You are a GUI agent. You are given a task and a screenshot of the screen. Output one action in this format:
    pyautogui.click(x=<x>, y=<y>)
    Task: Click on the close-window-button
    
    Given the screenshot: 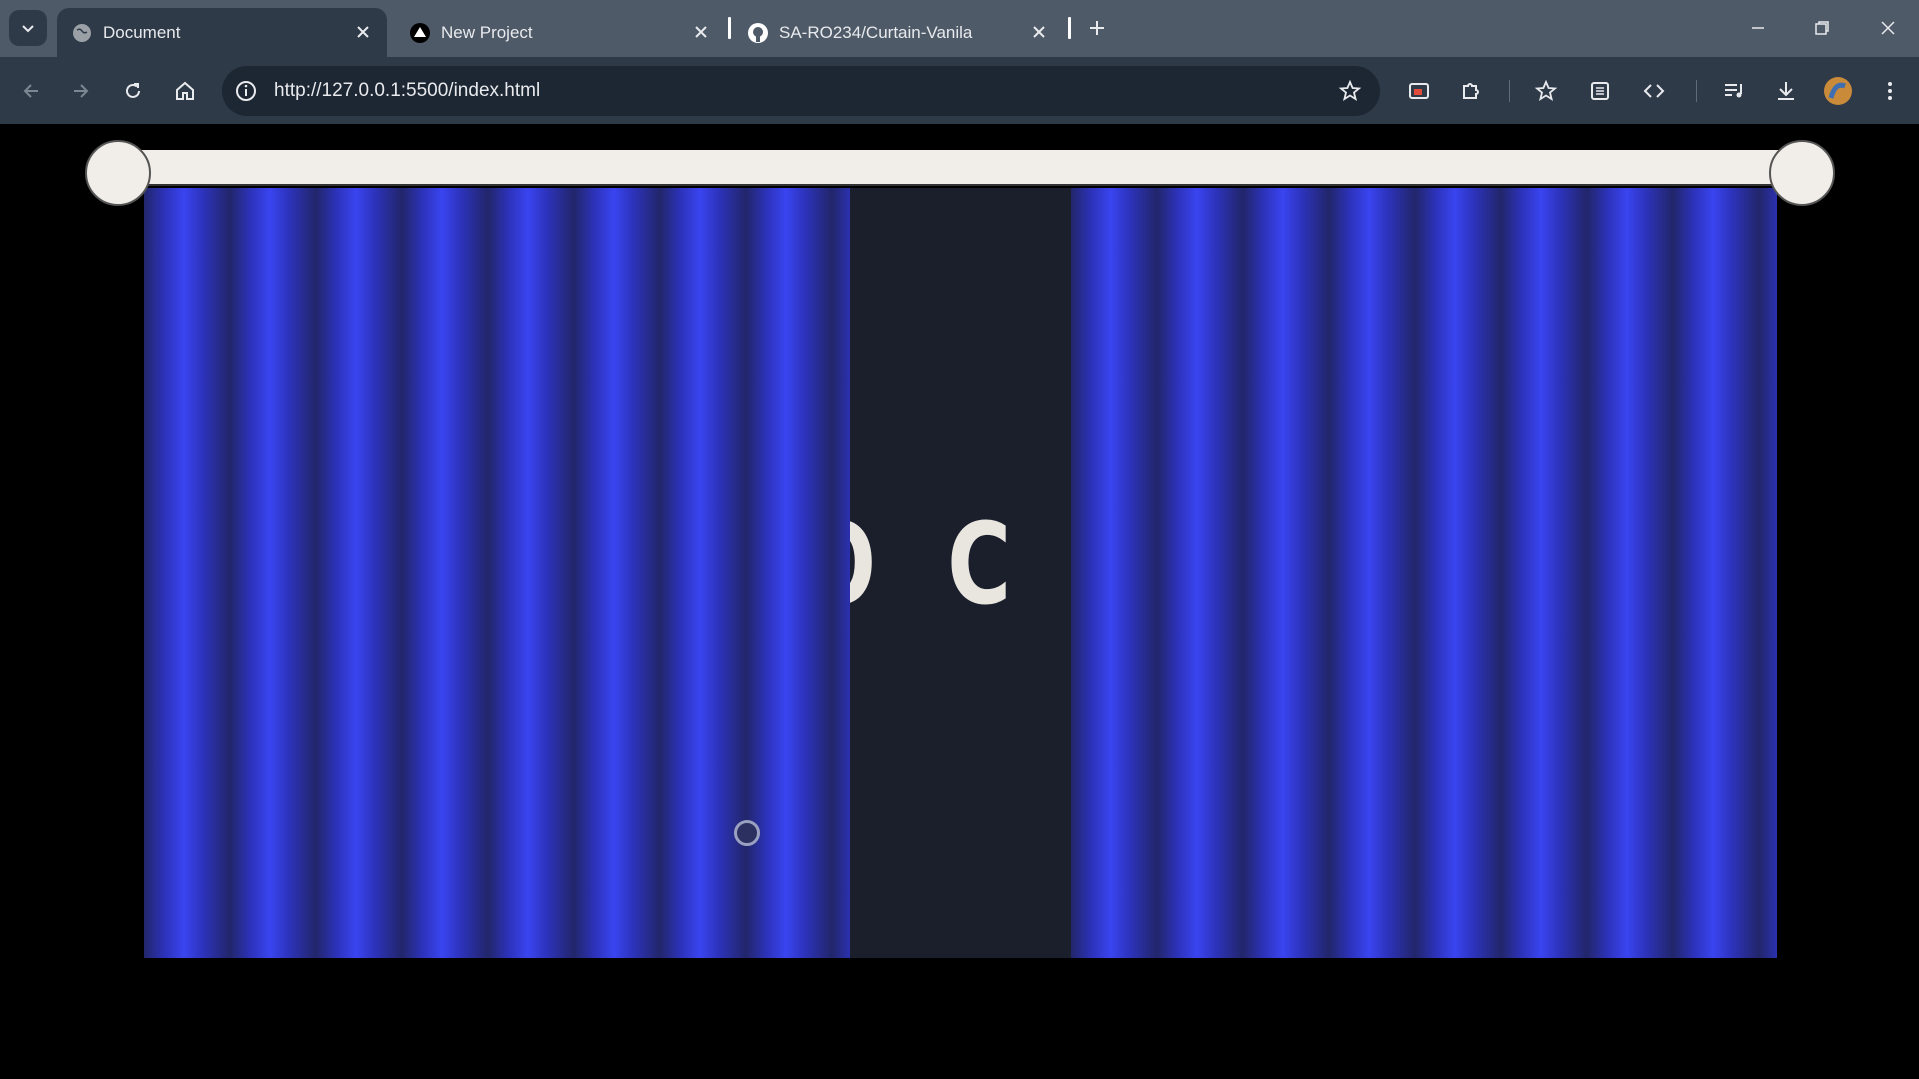 What is the action you would take?
    pyautogui.click(x=1888, y=28)
    